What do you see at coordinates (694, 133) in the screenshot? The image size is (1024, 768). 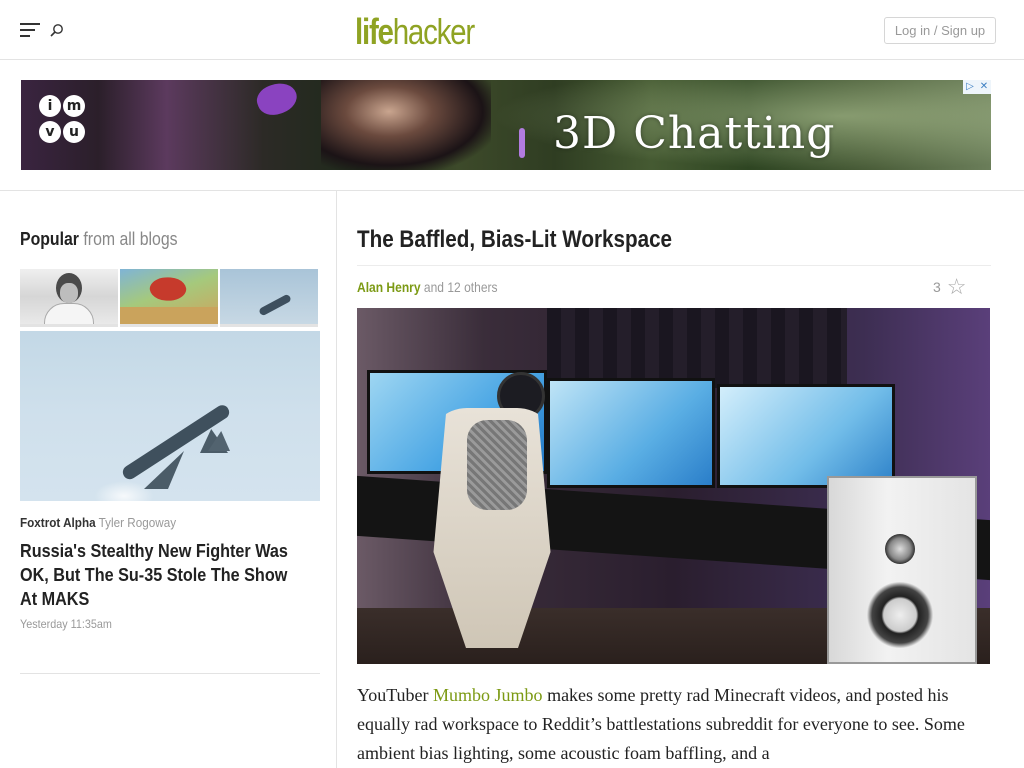 I see `ad-headline: 3D Chatting` at bounding box center [694, 133].